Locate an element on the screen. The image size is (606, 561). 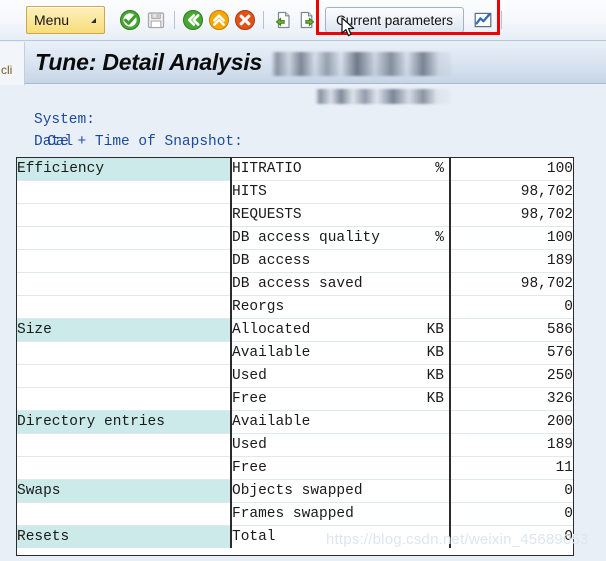
menu-button-label: Menu is located at coordinates (52, 20).